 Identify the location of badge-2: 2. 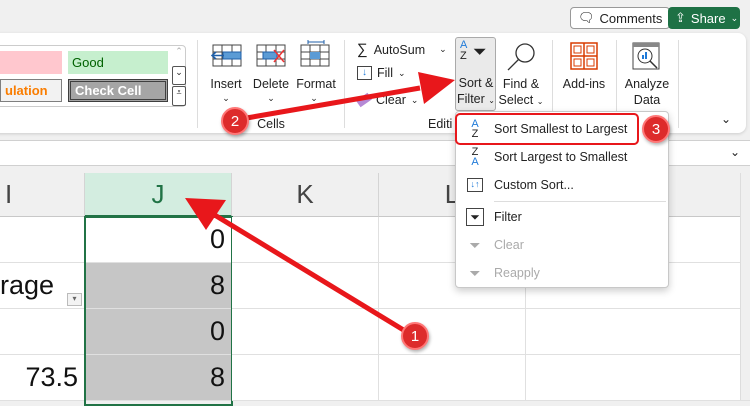
(235, 121).